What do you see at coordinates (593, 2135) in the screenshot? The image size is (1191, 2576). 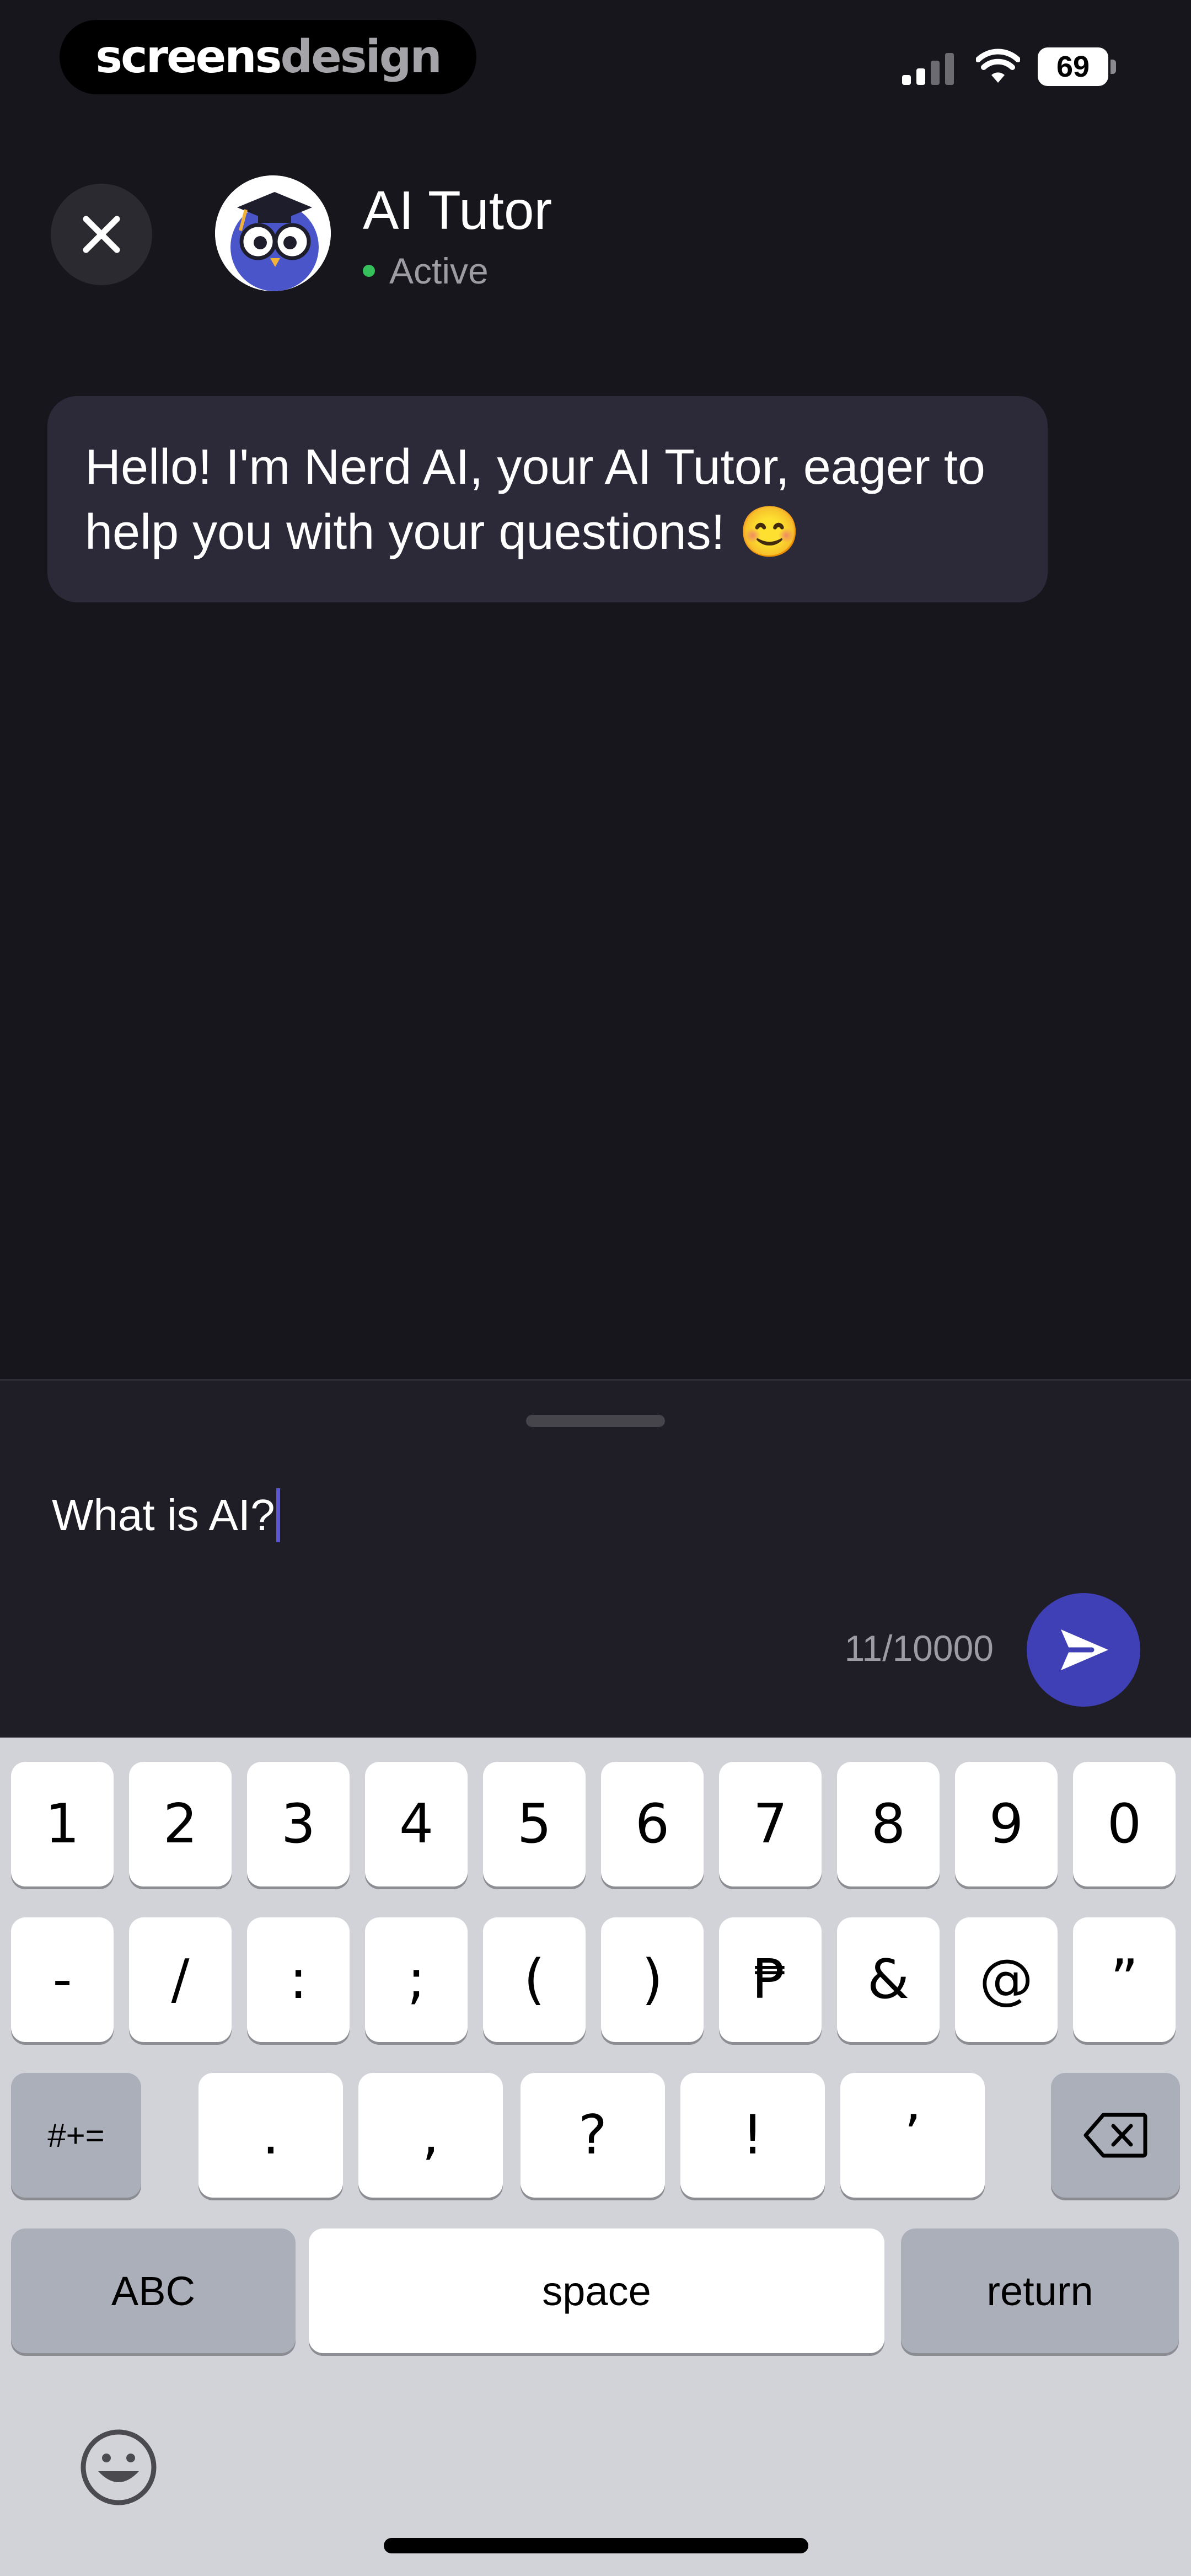 I see `key-question: ?` at bounding box center [593, 2135].